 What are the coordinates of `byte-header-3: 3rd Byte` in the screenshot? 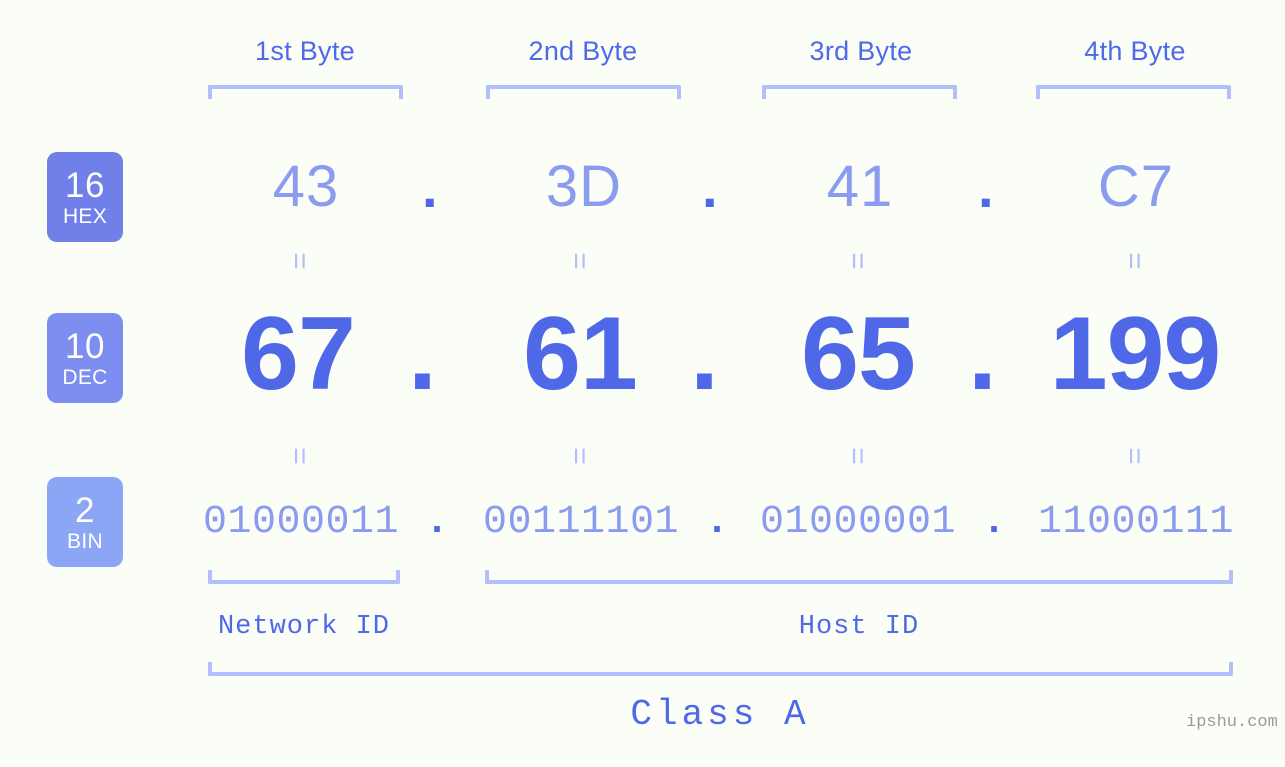 It's located at (861, 51).